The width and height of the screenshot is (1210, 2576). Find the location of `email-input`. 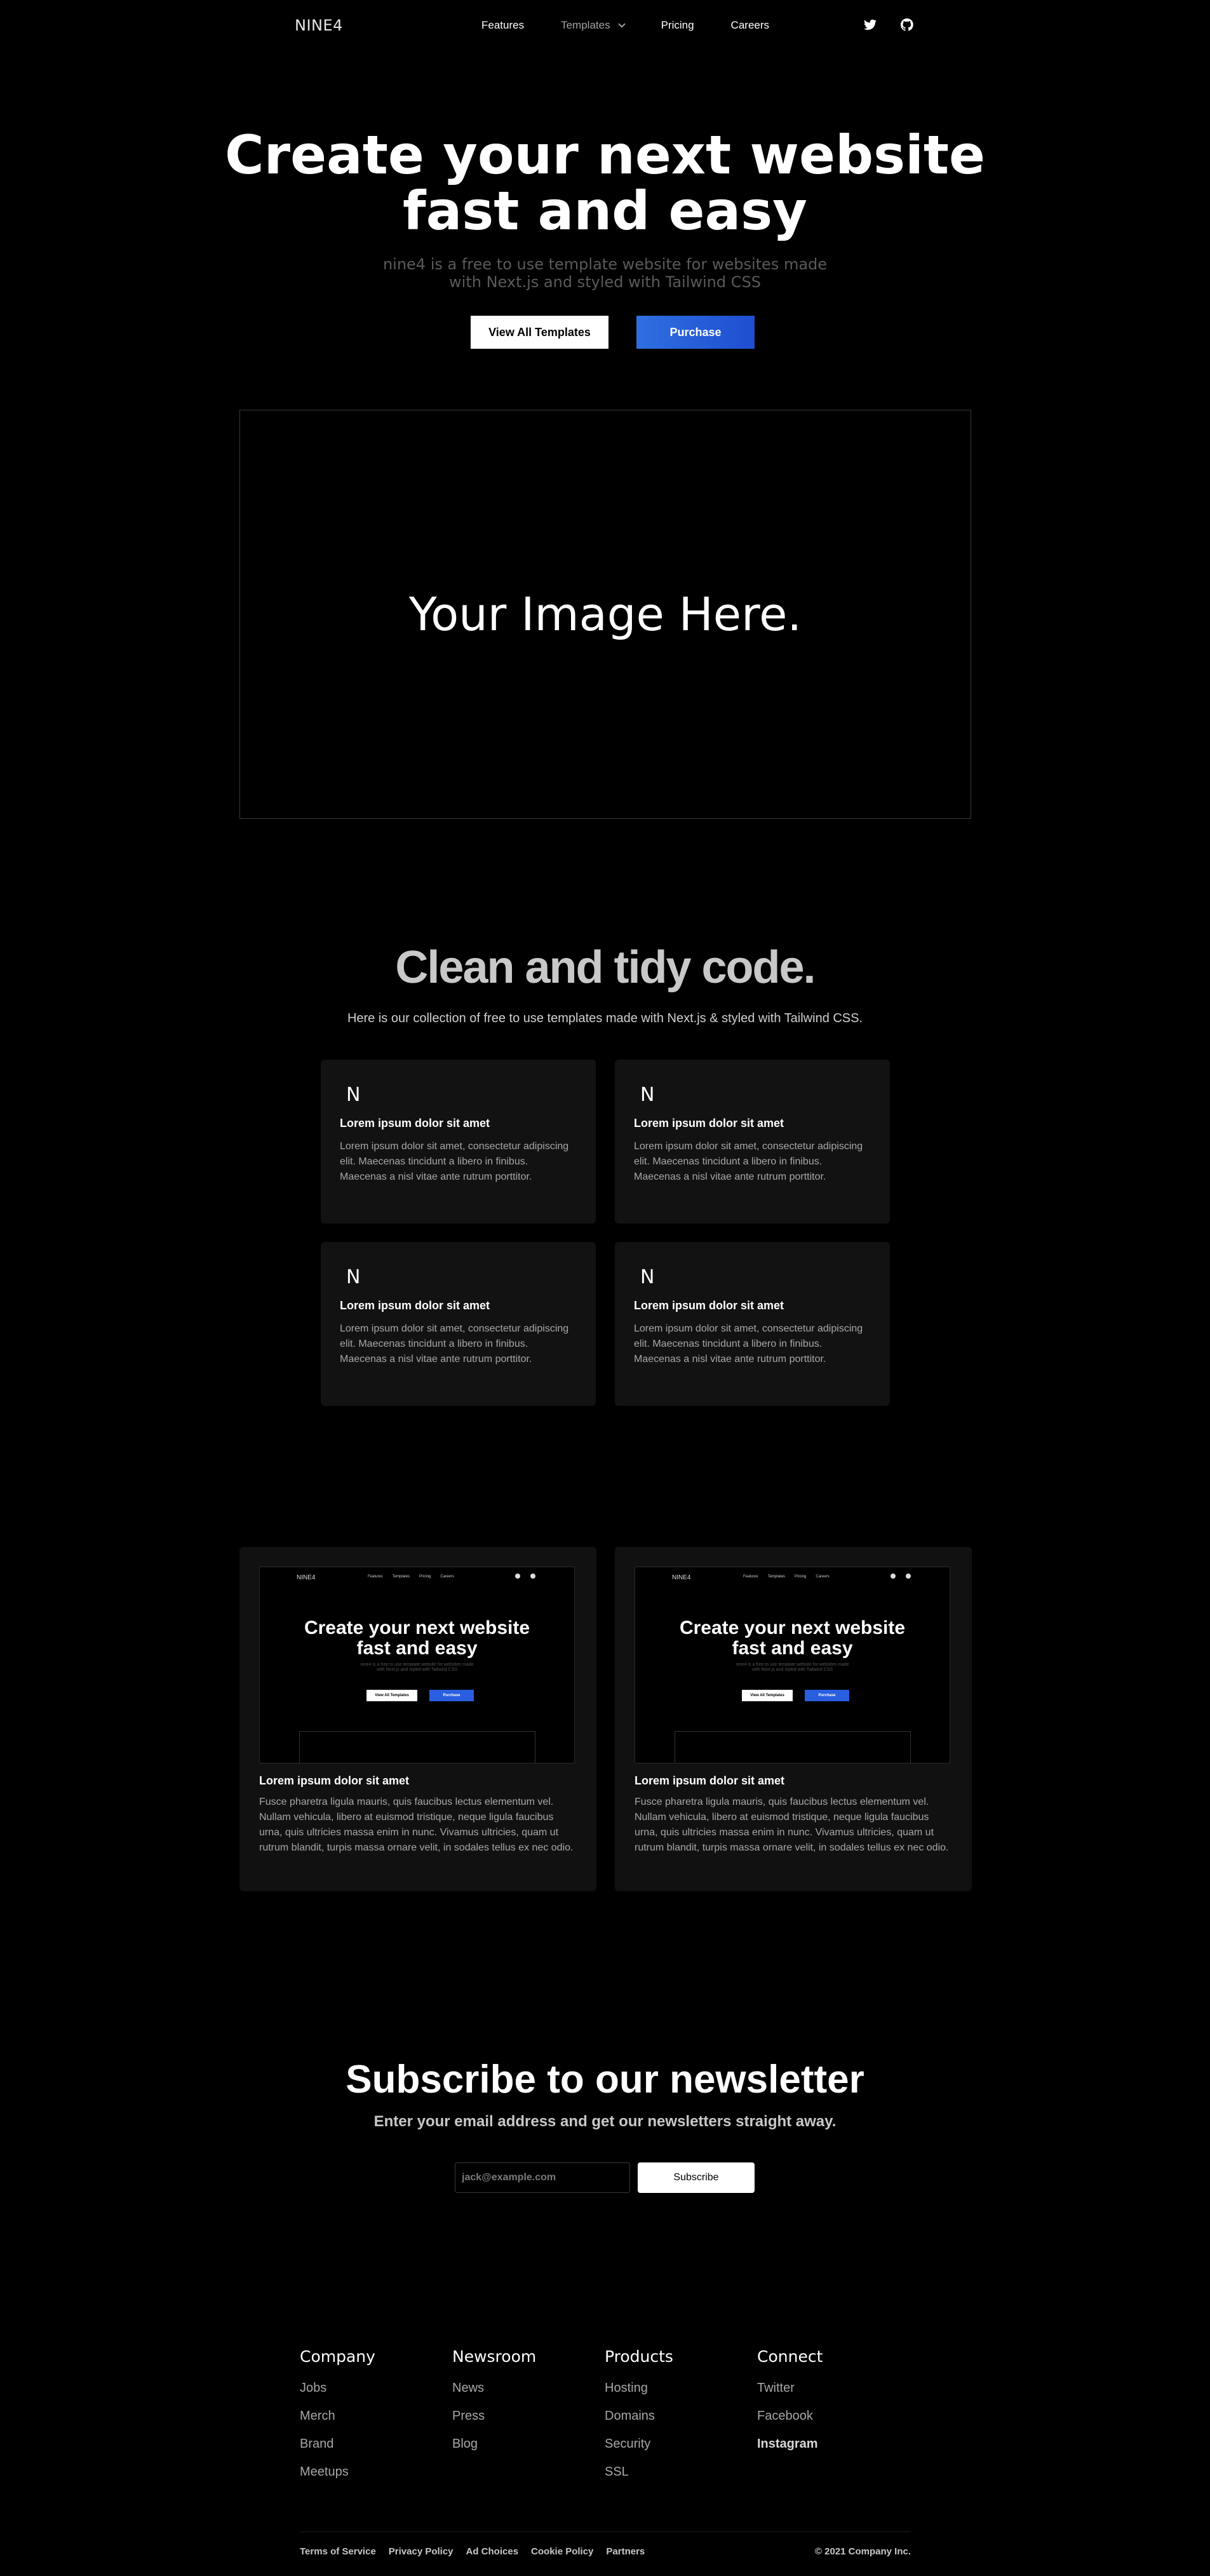

email-input is located at coordinates (542, 2177).